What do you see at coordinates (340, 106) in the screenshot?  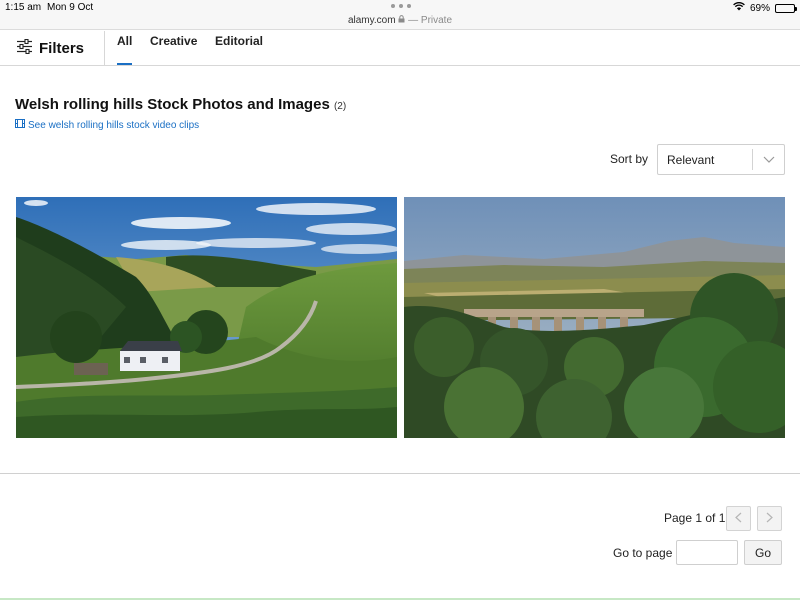 I see `result-count: (2)` at bounding box center [340, 106].